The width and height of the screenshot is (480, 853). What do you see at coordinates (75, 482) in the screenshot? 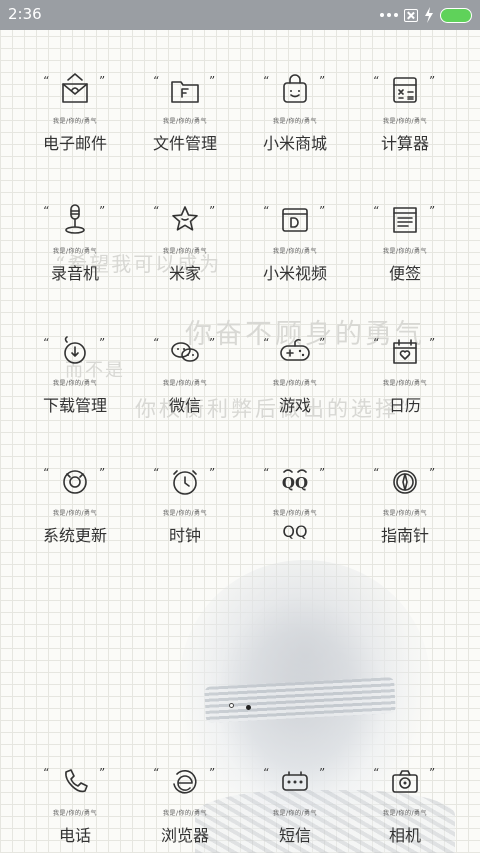
I see `update-icon` at bounding box center [75, 482].